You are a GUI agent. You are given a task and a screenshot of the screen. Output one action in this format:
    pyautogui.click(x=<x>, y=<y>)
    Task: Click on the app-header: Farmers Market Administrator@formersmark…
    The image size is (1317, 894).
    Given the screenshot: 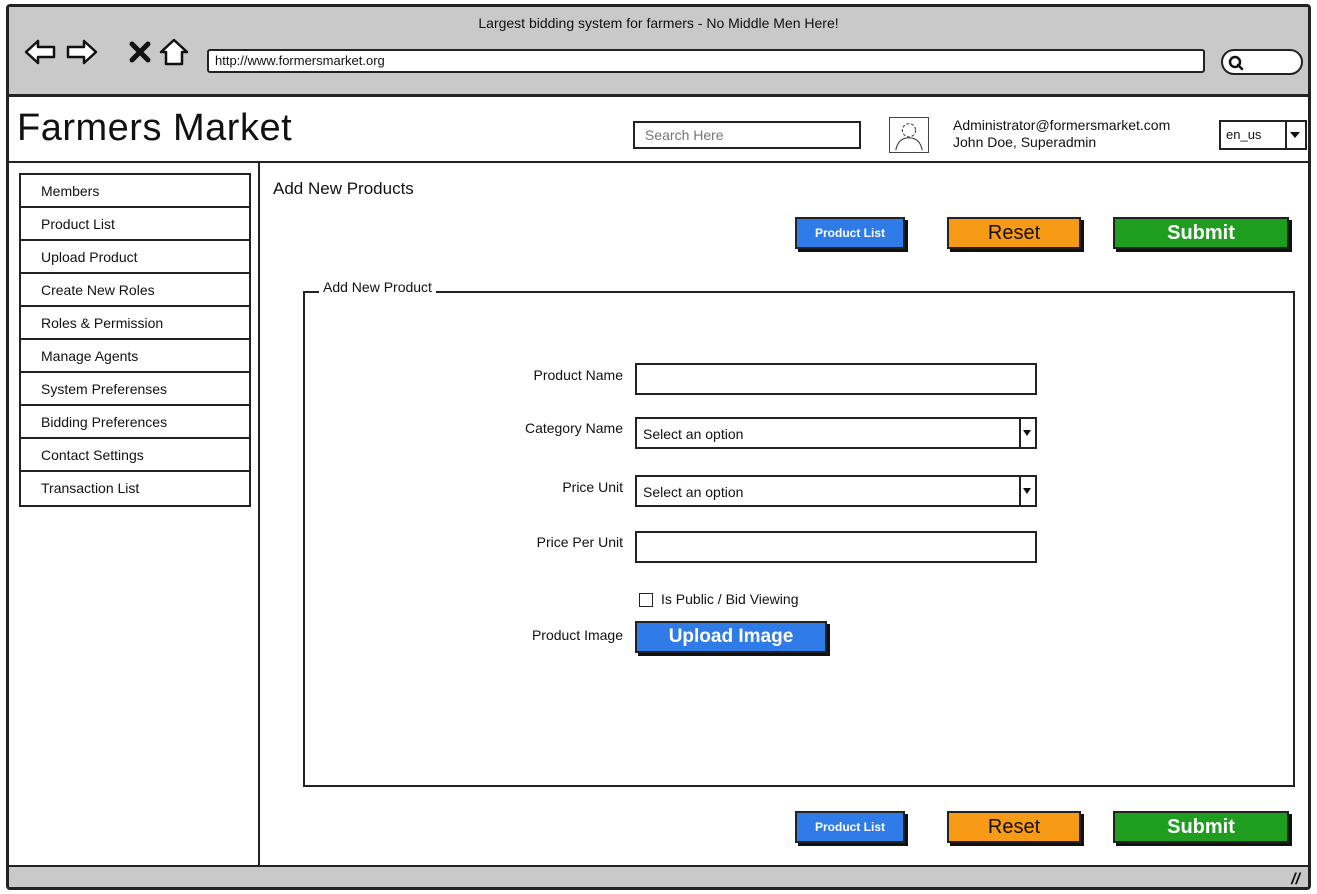 What is the action you would take?
    pyautogui.click(x=658, y=130)
    